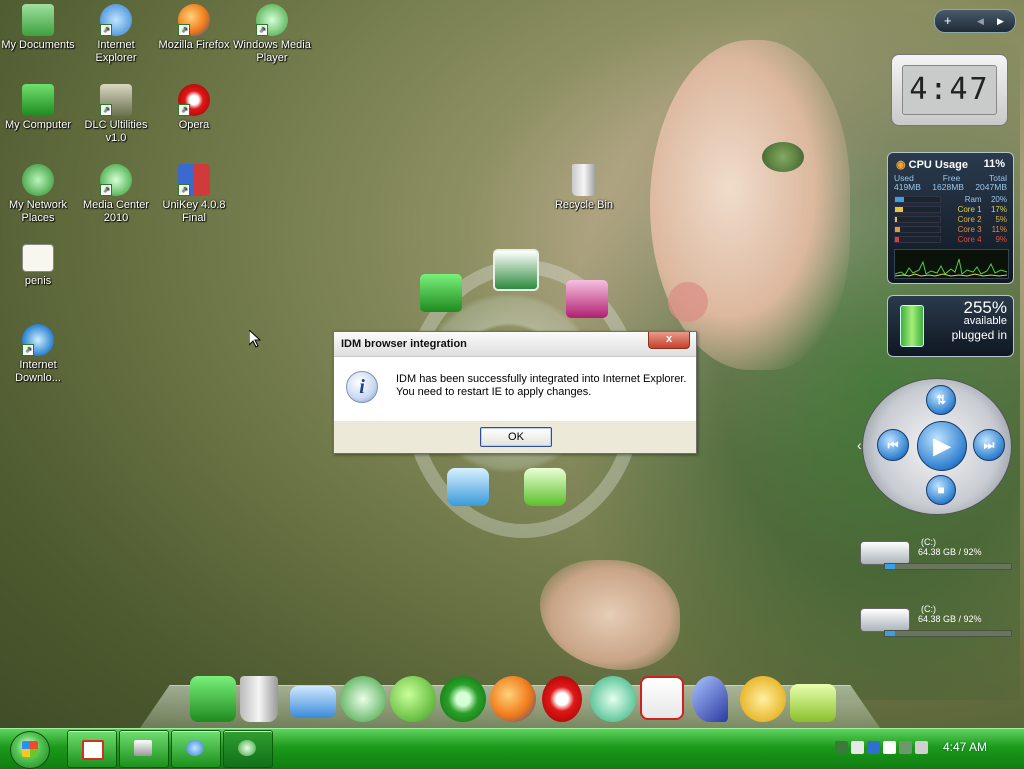 The height and width of the screenshot is (769, 1024). I want to click on desktop-icon-label: My Computer, so click(38, 125).